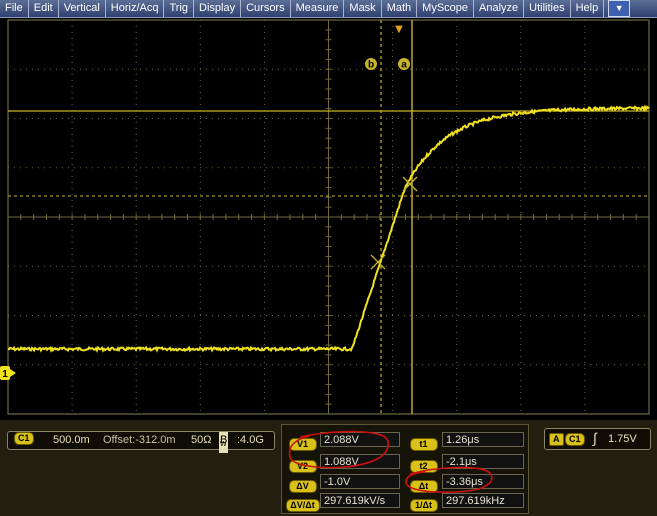 This screenshot has width=657, height=516. What do you see at coordinates (318, 8) in the screenshot?
I see `menu-measure: Measure` at bounding box center [318, 8].